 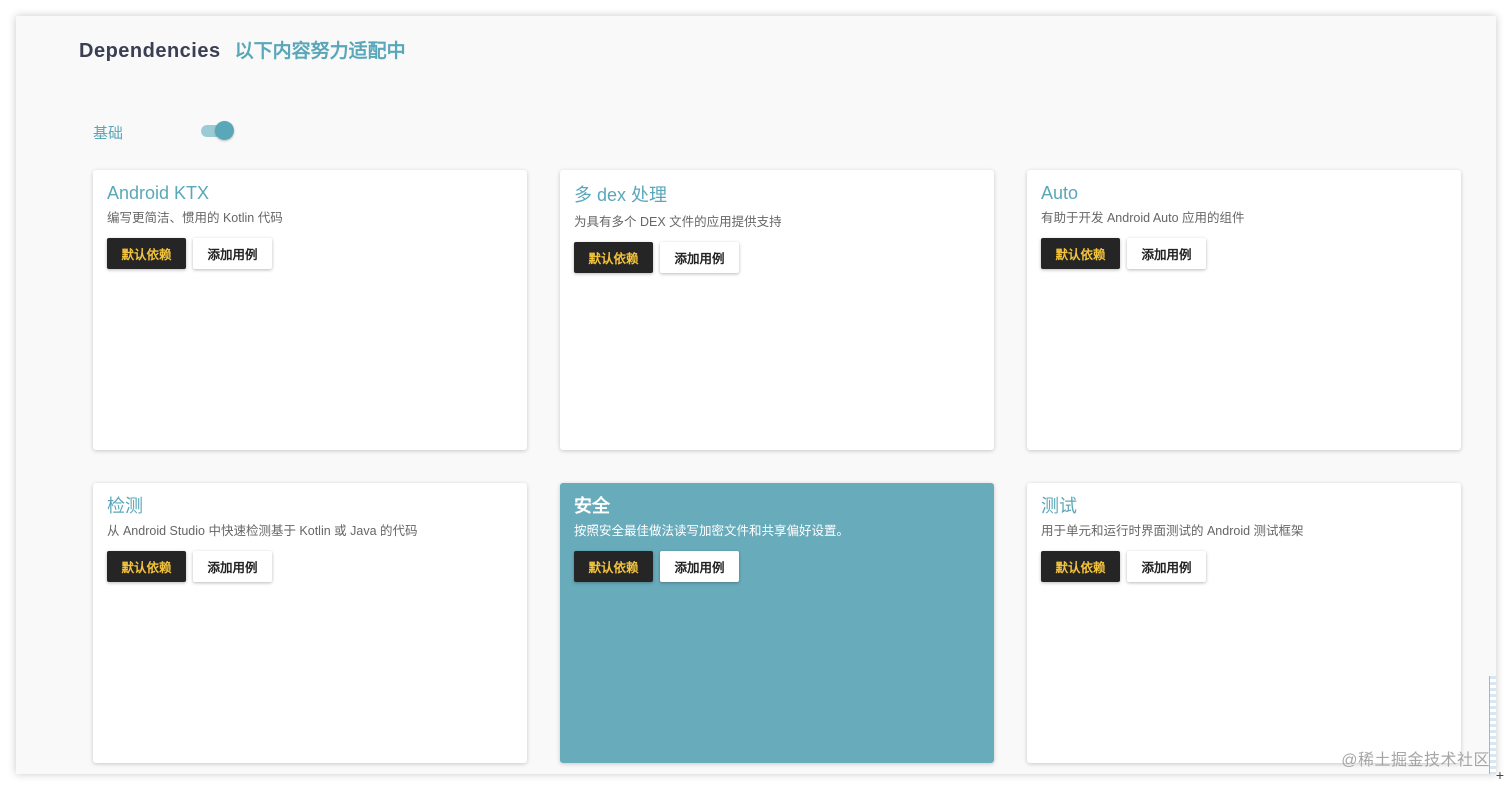 I want to click on card-title: 检测, so click(x=125, y=506).